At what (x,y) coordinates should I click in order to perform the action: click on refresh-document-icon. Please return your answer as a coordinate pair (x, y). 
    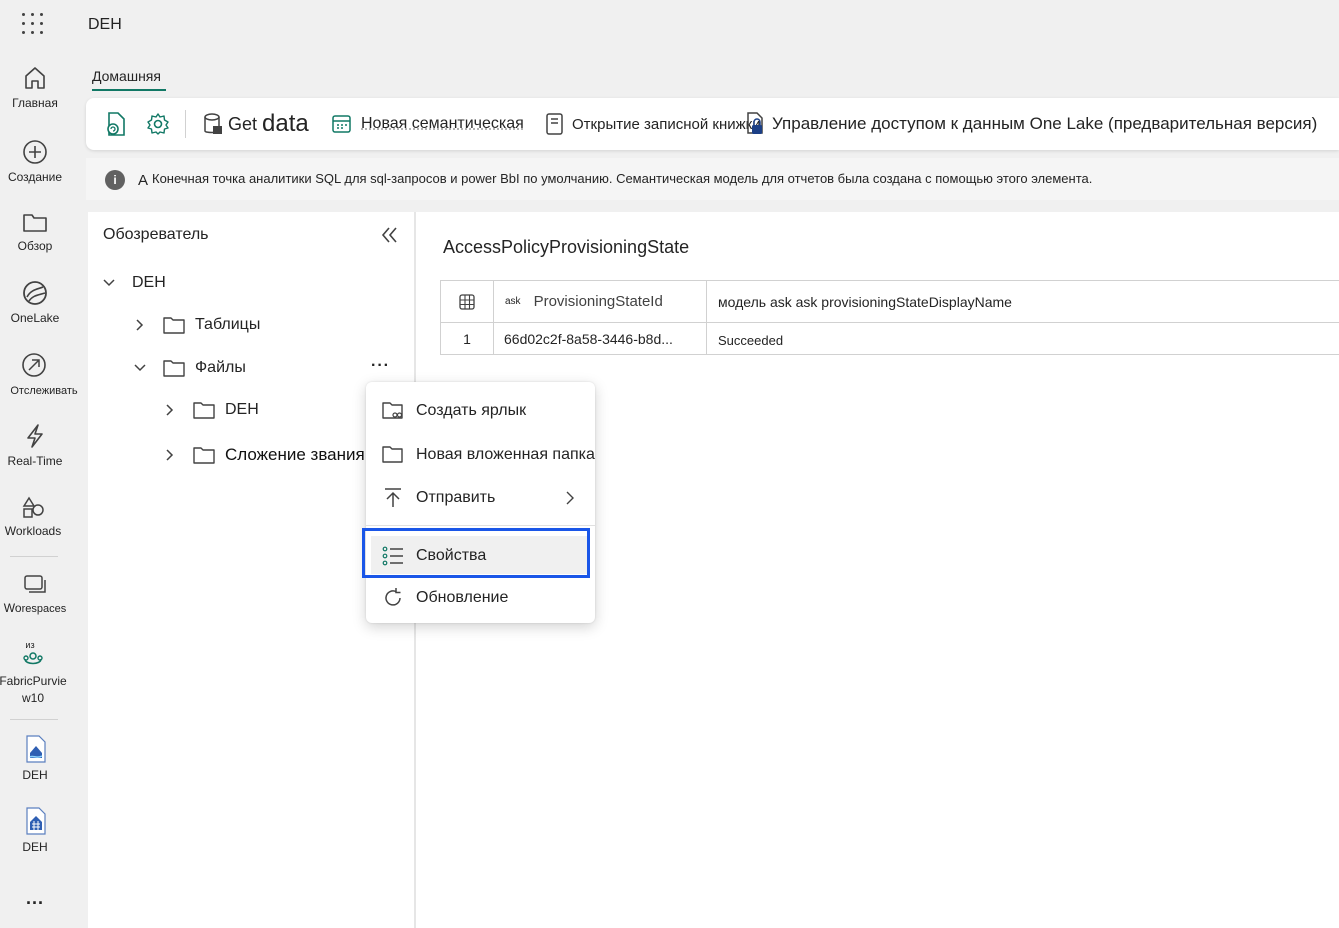
    Looking at the image, I should click on (116, 124).